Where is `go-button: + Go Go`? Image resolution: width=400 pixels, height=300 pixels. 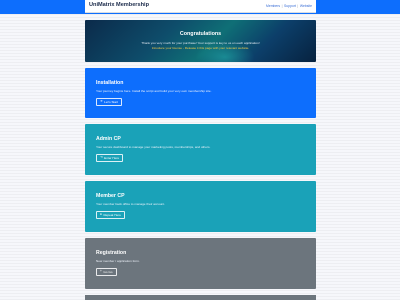 go-button: + Go Go is located at coordinates (106, 272).